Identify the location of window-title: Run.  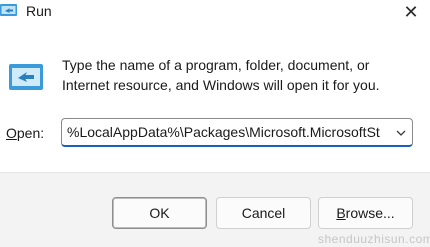
(39, 11).